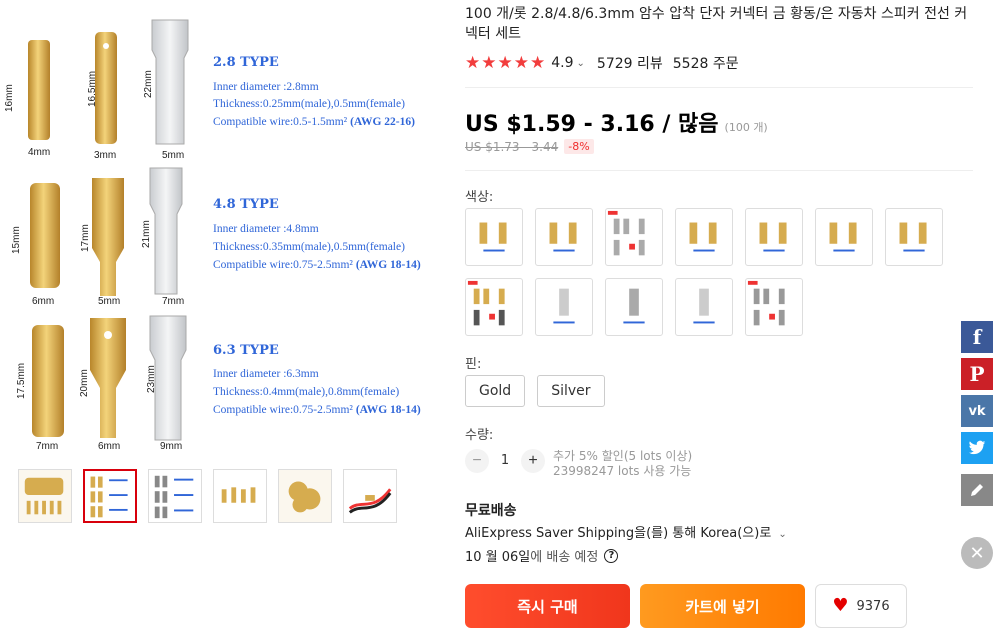  I want to click on svg-text: 20mm, so click(84, 383).